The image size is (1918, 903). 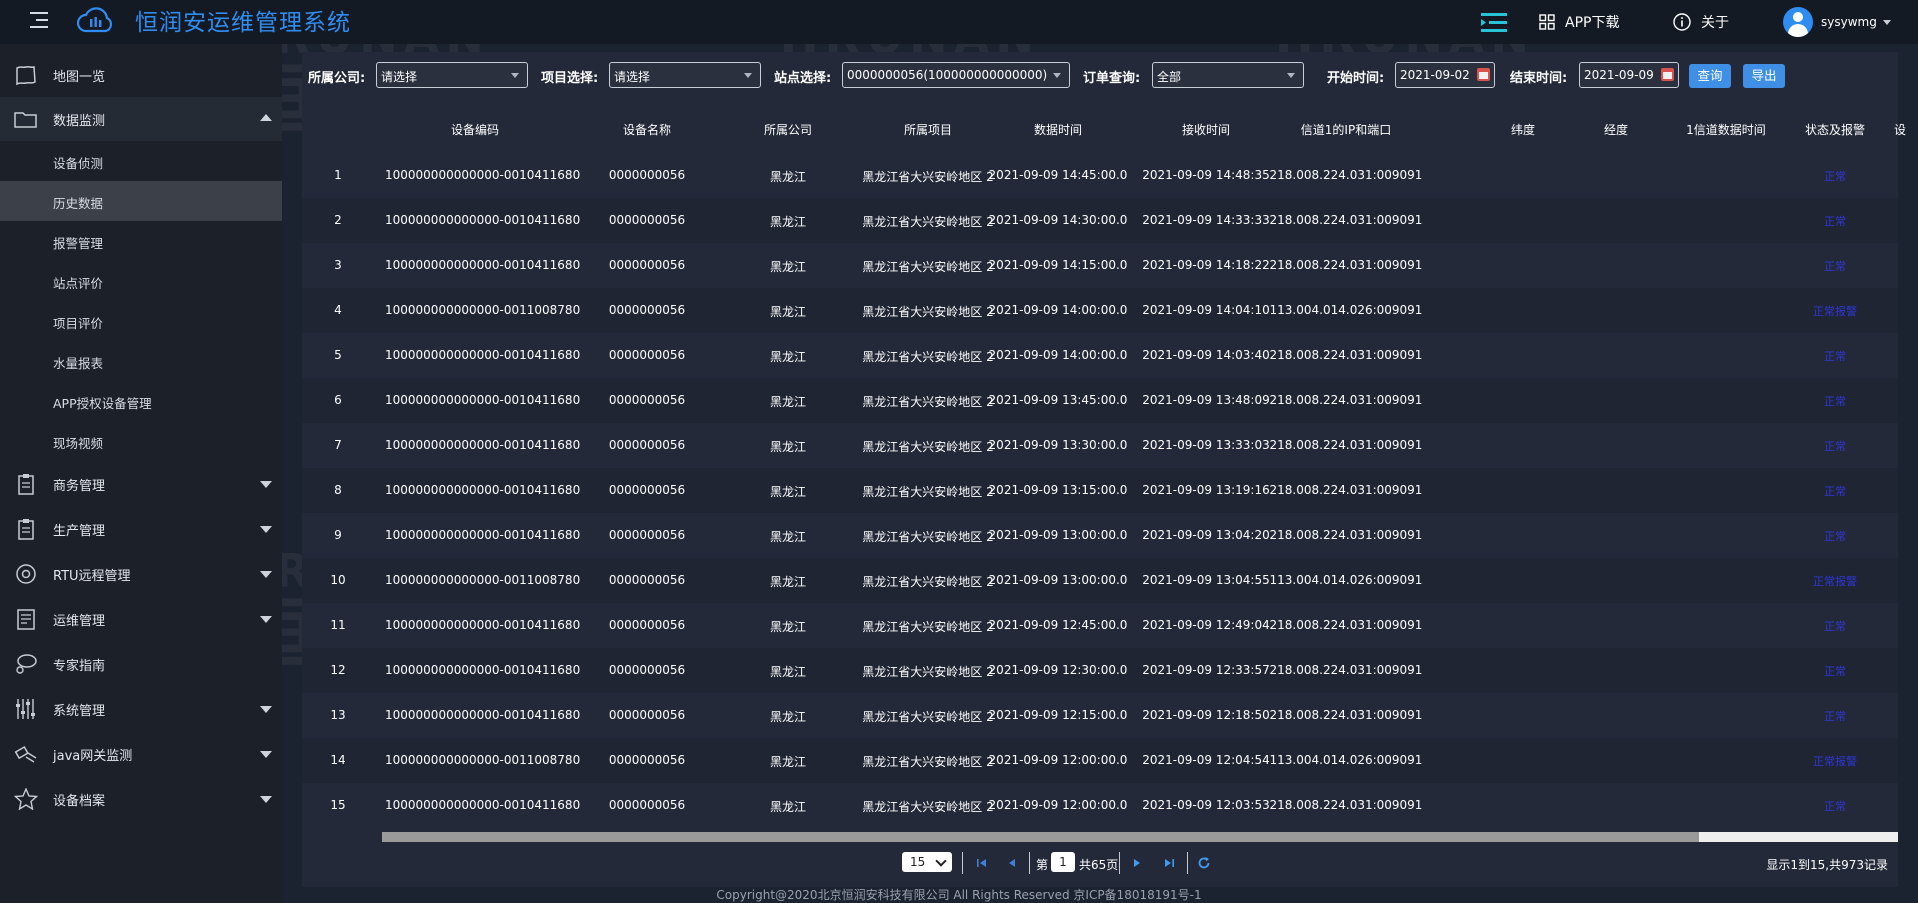 What do you see at coordinates (78, 163) in the screenshot?
I see `sidebar-subitem-label: 设备侦测` at bounding box center [78, 163].